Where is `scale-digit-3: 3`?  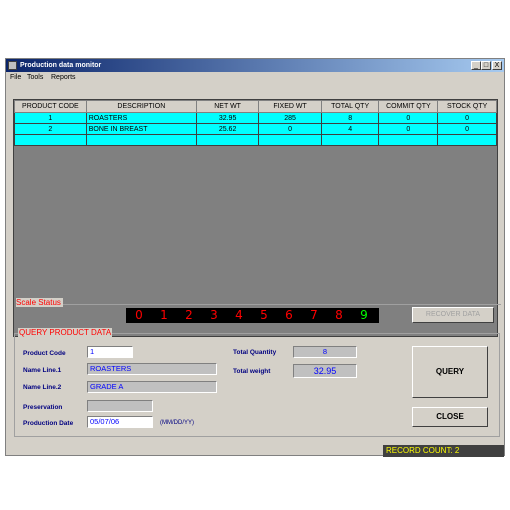 scale-digit-3: 3 is located at coordinates (214, 315).